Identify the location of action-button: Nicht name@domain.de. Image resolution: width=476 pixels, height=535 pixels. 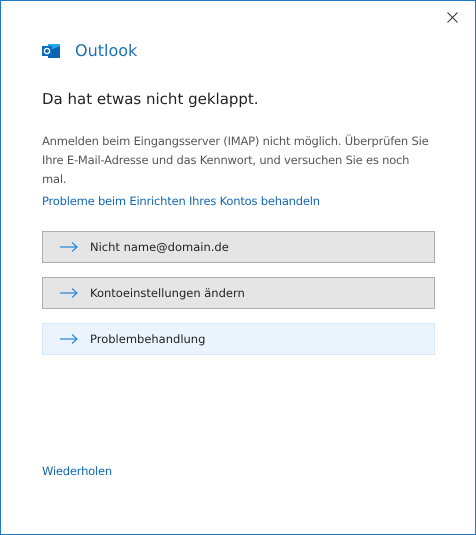
(238, 247).